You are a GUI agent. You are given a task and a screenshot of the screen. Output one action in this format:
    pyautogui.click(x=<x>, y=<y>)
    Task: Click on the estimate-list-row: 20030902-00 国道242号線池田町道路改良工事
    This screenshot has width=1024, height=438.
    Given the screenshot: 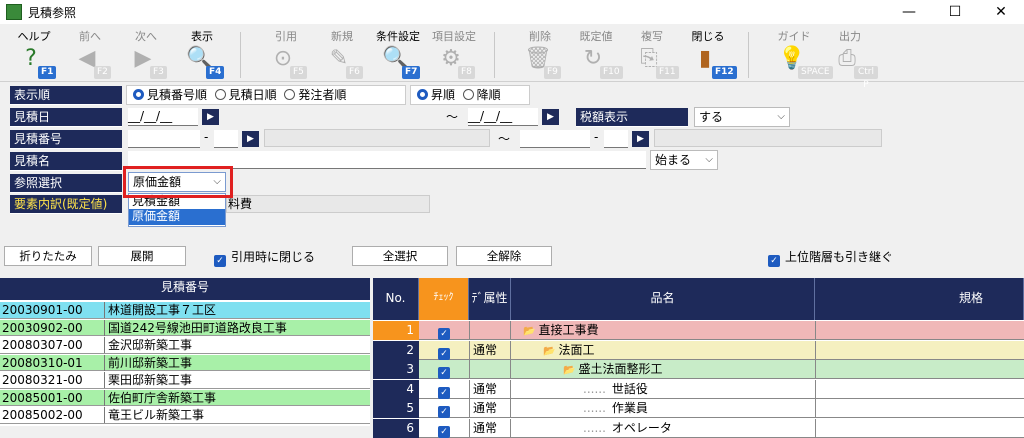 What is the action you would take?
    pyautogui.click(x=185, y=327)
    